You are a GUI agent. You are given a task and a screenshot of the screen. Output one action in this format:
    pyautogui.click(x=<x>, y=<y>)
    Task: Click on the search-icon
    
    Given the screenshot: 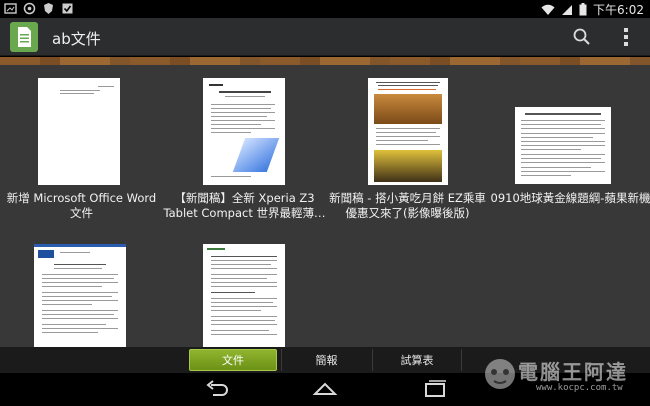 What is the action you would take?
    pyautogui.click(x=582, y=37)
    